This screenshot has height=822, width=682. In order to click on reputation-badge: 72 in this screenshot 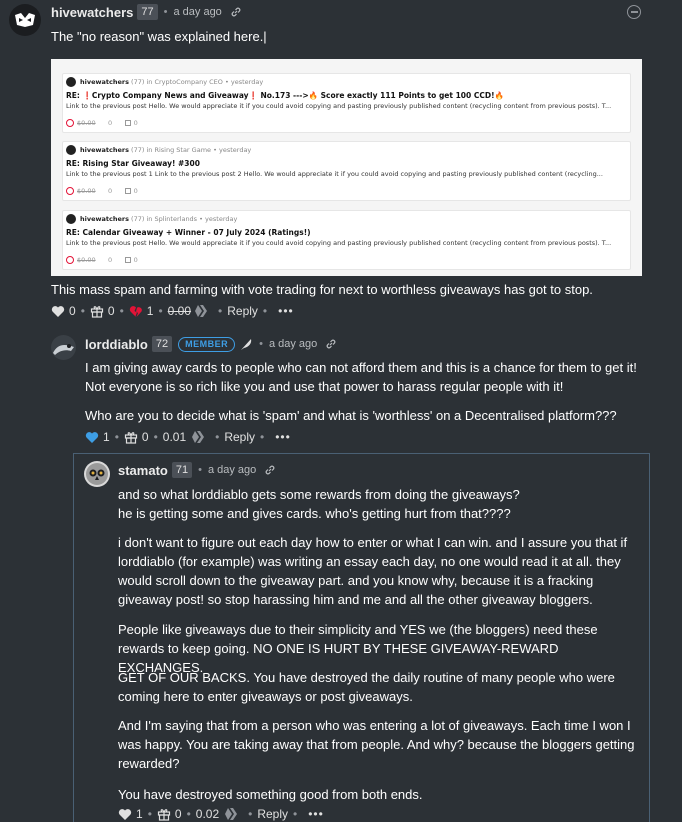, I will do `click(162, 344)`.